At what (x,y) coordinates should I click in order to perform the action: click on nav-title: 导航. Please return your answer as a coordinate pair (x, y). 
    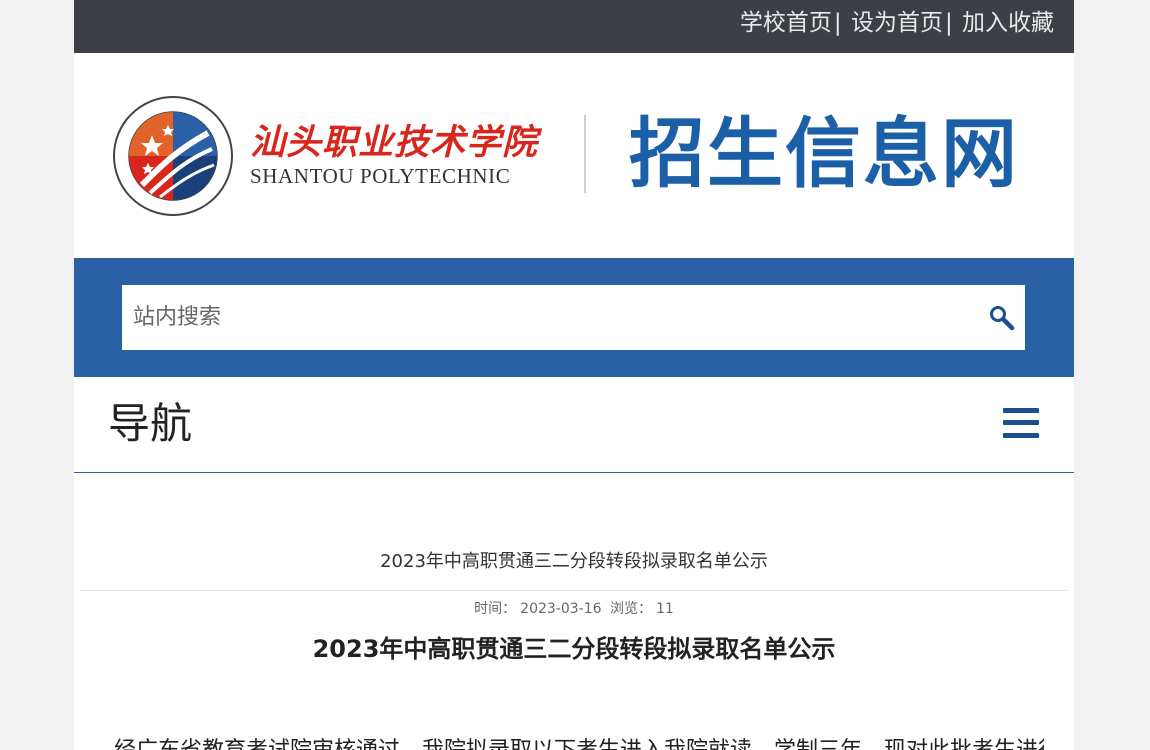
    Looking at the image, I should click on (150, 423).